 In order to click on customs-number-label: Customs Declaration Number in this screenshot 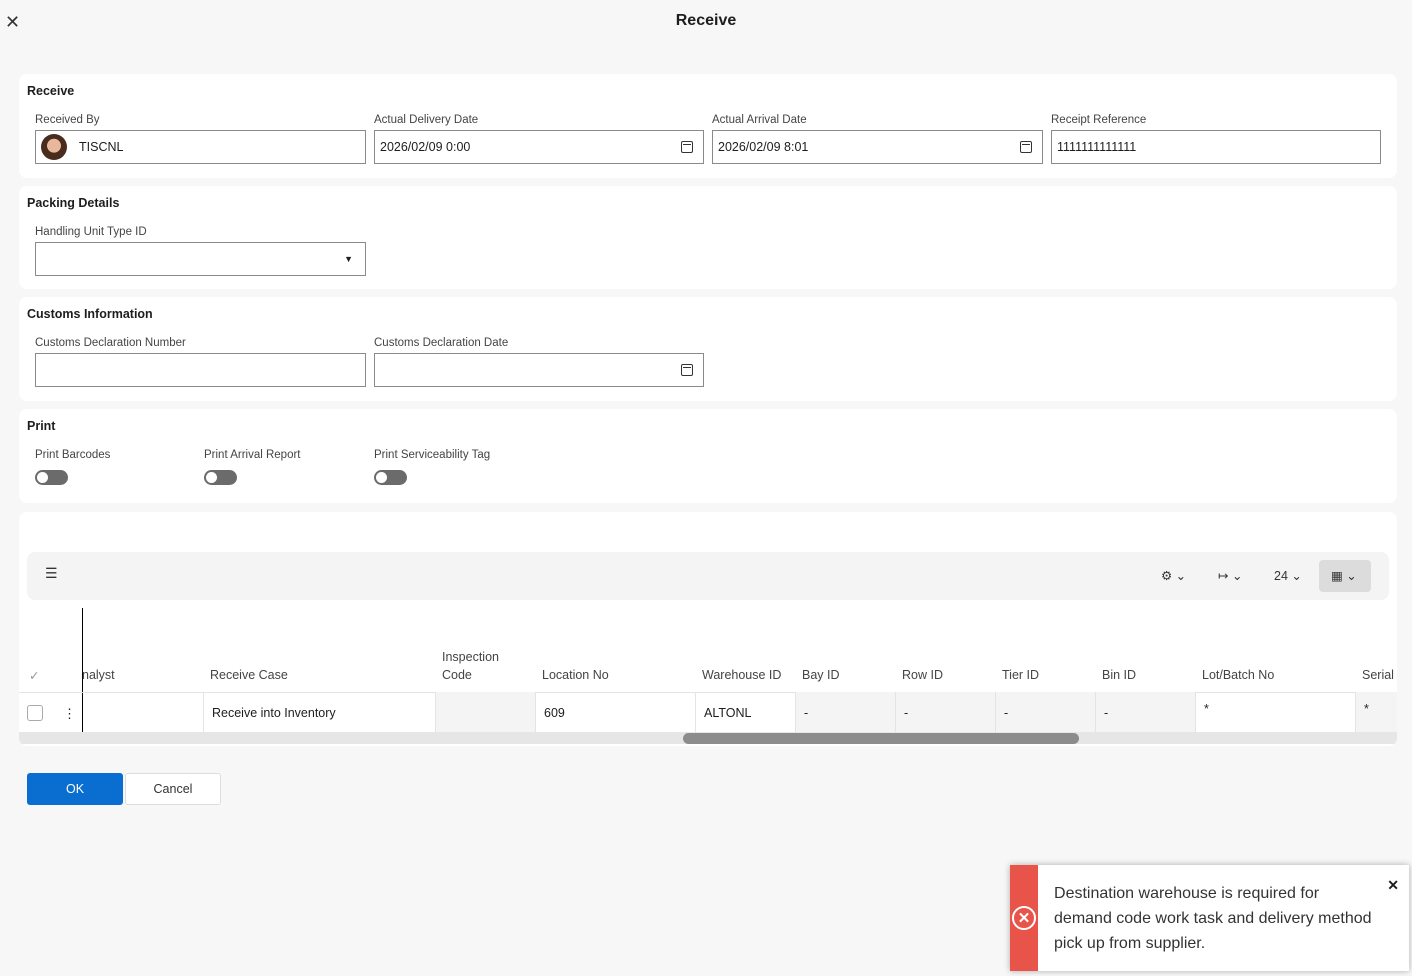, I will do `click(110, 343)`.